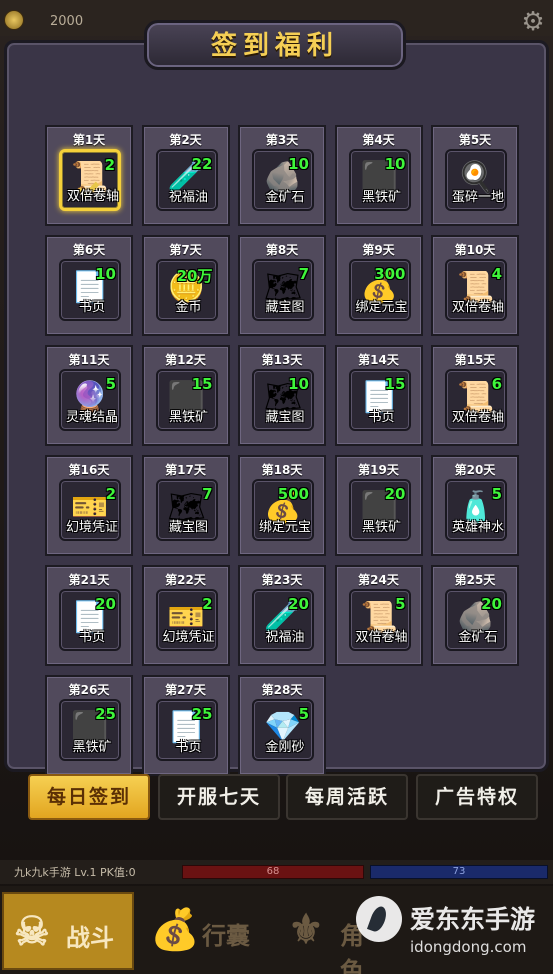 The height and width of the screenshot is (974, 553). I want to click on reward-cell: 第10天 📜 4 双倍卷轴, so click(475, 285).